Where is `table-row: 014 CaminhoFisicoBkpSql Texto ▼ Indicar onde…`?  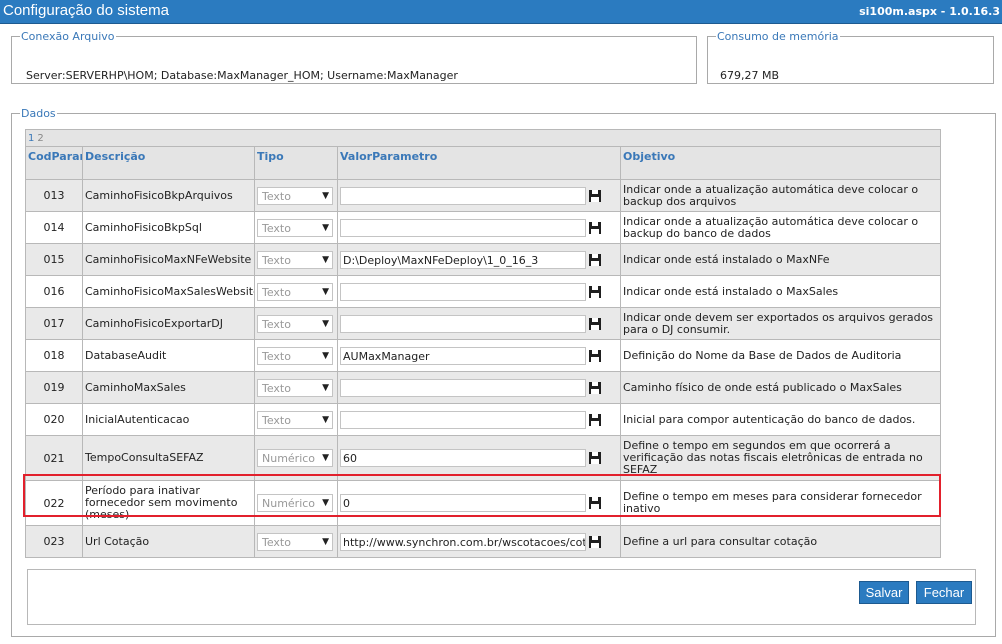 table-row: 014 CaminhoFisicoBkpSql Texto ▼ Indicar onde… is located at coordinates (483, 227).